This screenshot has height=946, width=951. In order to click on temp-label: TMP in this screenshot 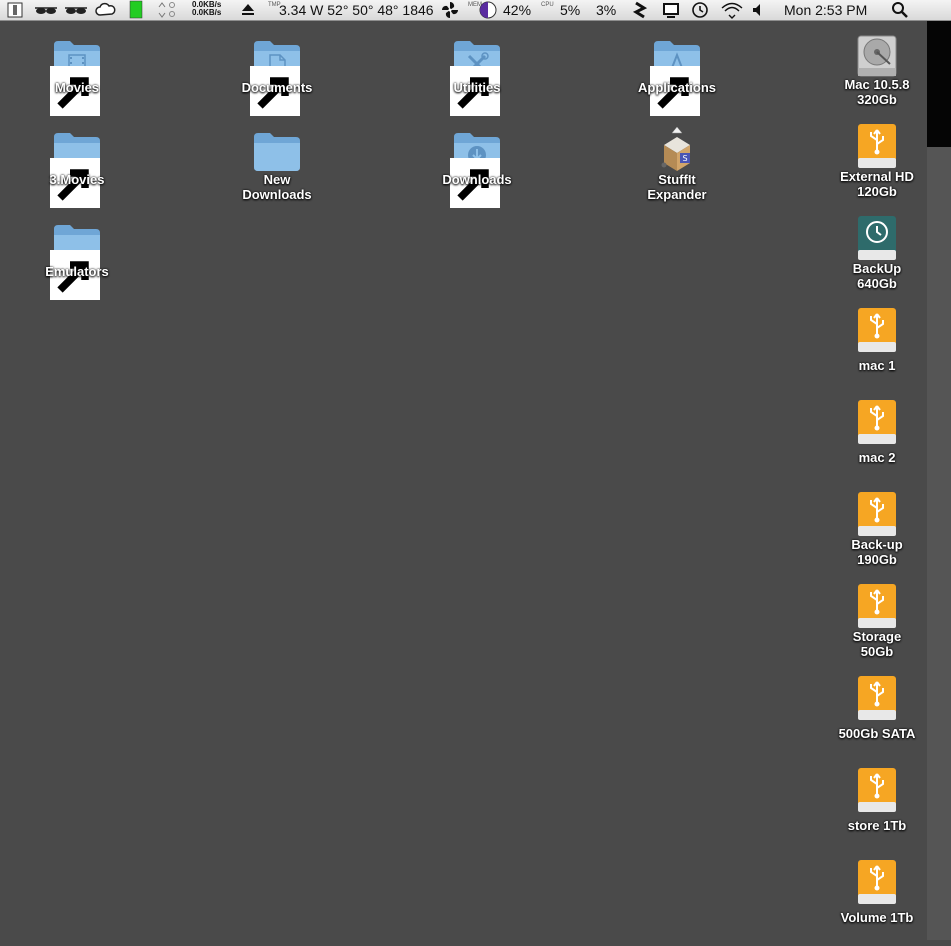, I will do `click(274, 5)`.